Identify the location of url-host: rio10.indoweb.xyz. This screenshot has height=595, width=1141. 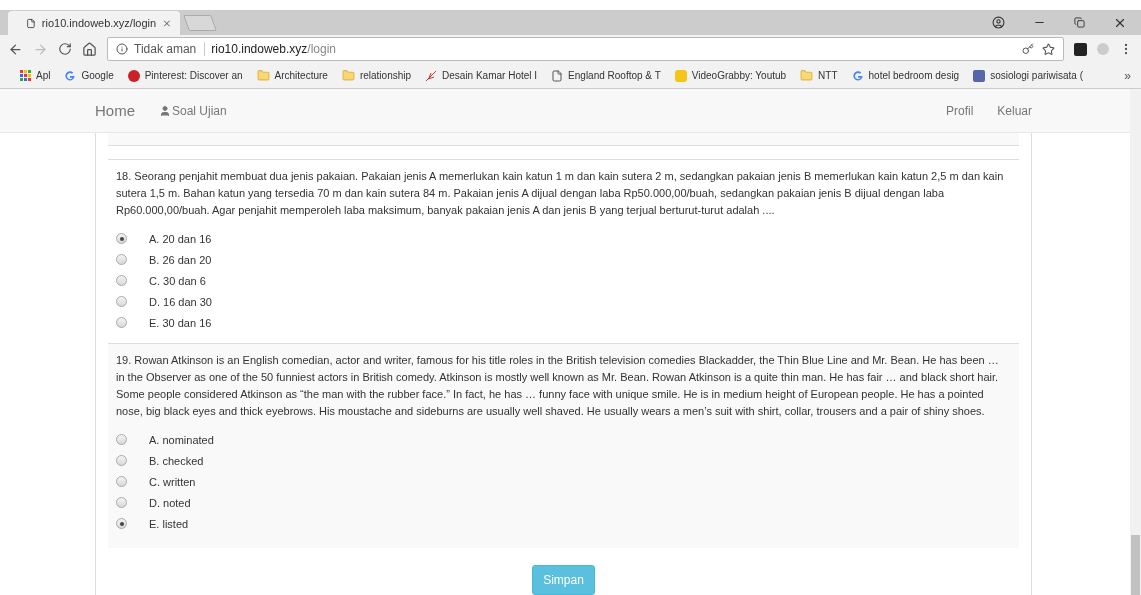
(259, 49).